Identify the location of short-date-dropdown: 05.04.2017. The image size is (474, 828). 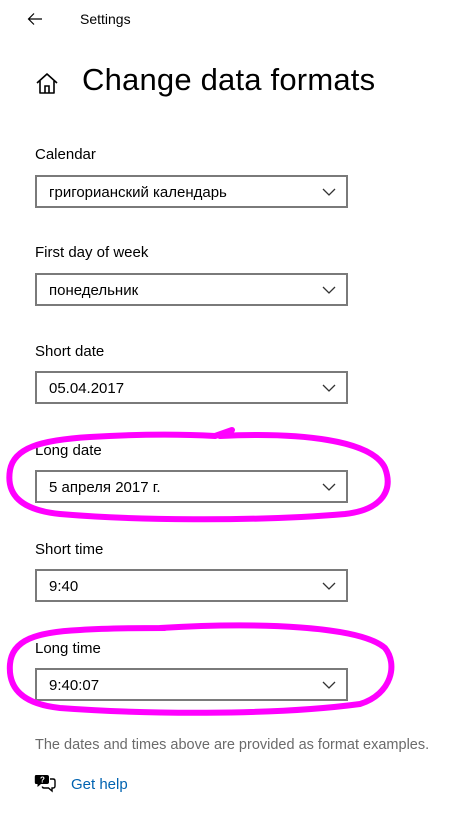
(191, 387).